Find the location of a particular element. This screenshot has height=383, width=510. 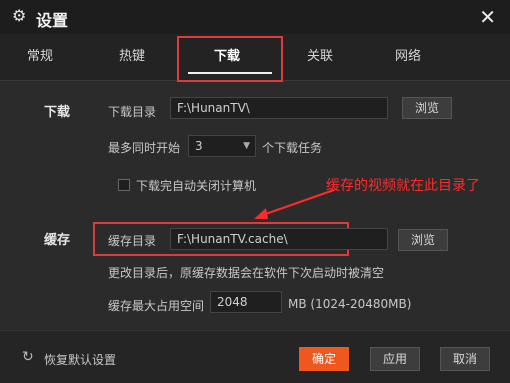

annotation-text: 缓存的视频就在此目录了 is located at coordinates (403, 186).